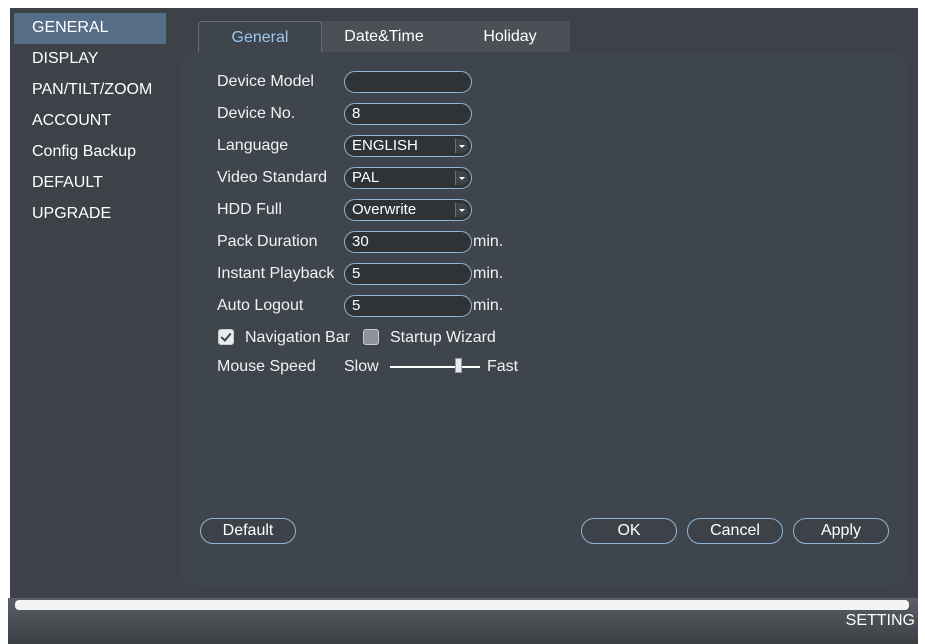 The width and height of the screenshot is (925, 644). I want to click on hdd-full-label: HDD Full, so click(249, 209).